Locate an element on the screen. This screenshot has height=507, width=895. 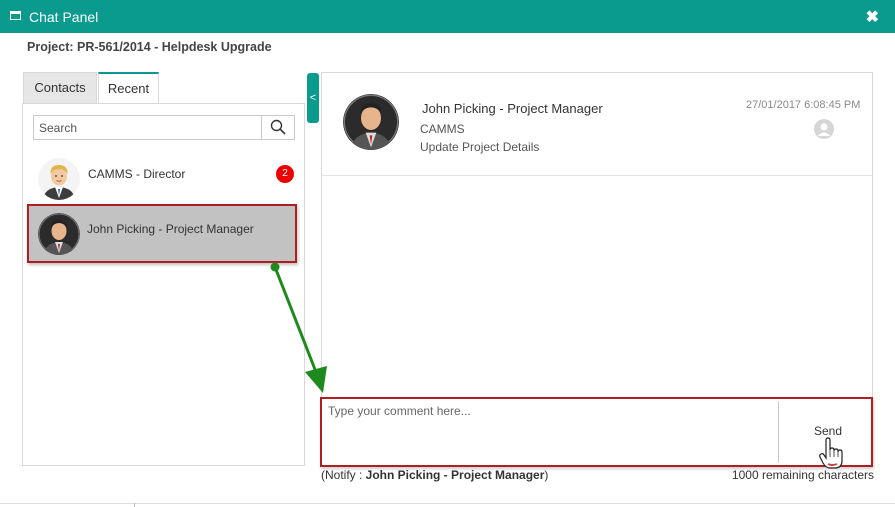
remaining-characters: 1000 remaining characters is located at coordinates (802, 475).